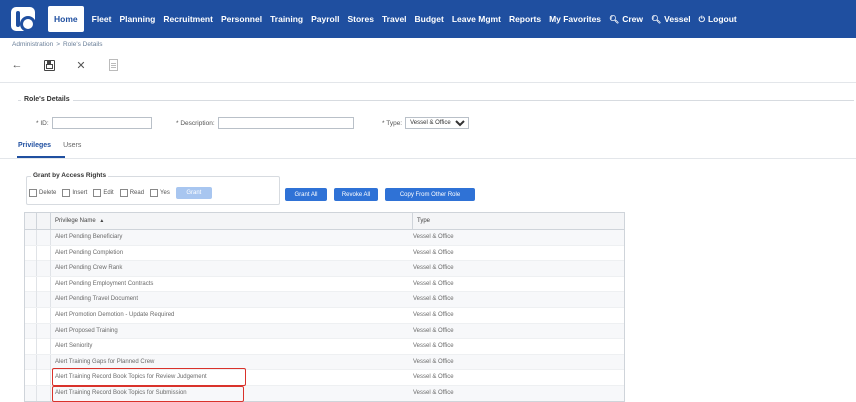 The image size is (856, 402). What do you see at coordinates (424, 221) in the screenshot?
I see `column-label: Type` at bounding box center [424, 221].